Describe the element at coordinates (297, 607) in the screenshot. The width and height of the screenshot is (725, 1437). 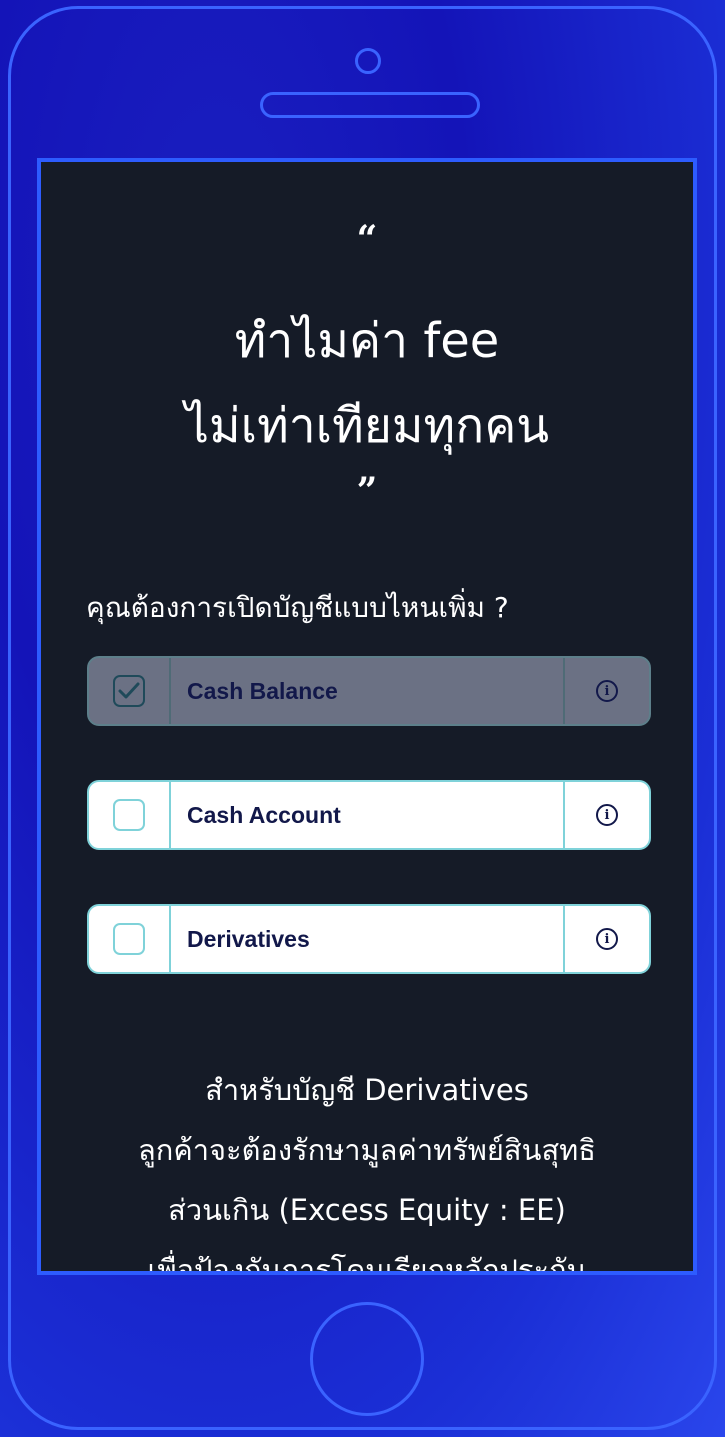
I see `account-type-question: คุณต้องการเปิดบัญชีแบบไหนเพิ่ม ?` at that location.